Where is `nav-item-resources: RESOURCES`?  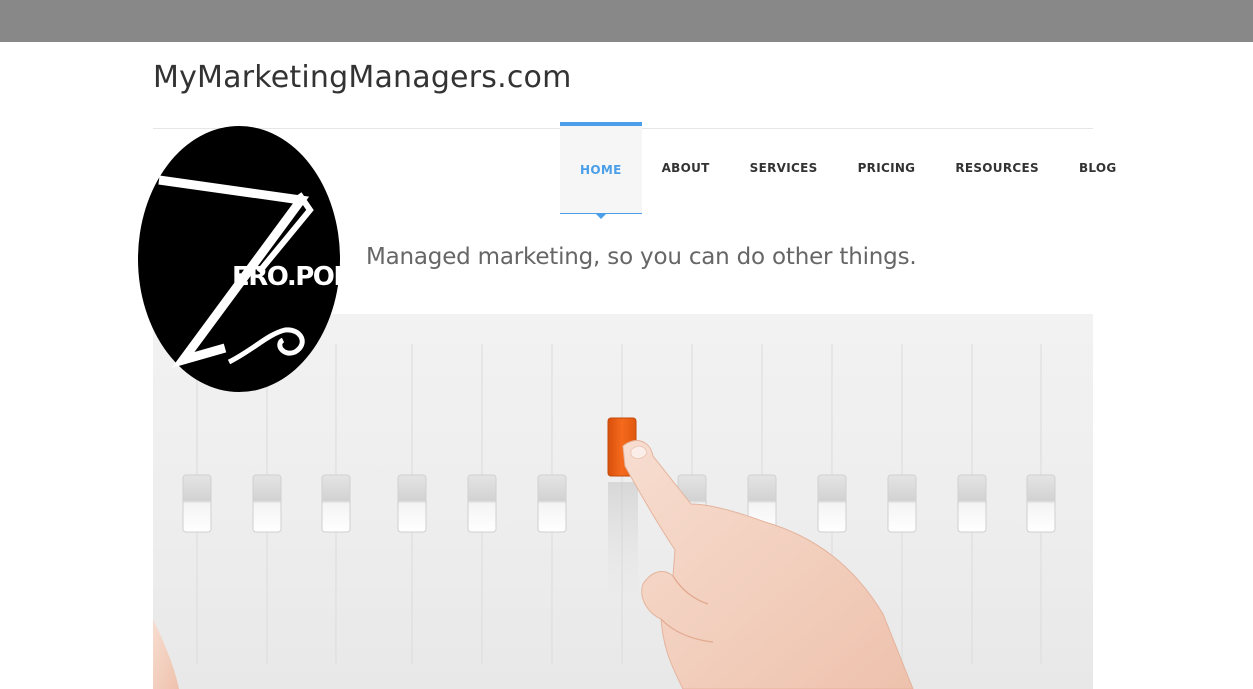 nav-item-resources: RESOURCES is located at coordinates (997, 168).